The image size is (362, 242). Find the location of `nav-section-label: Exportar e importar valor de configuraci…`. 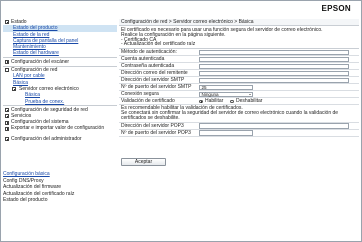

nav-section-label: Exportar e importar valor de configuraci… is located at coordinates (58, 127).